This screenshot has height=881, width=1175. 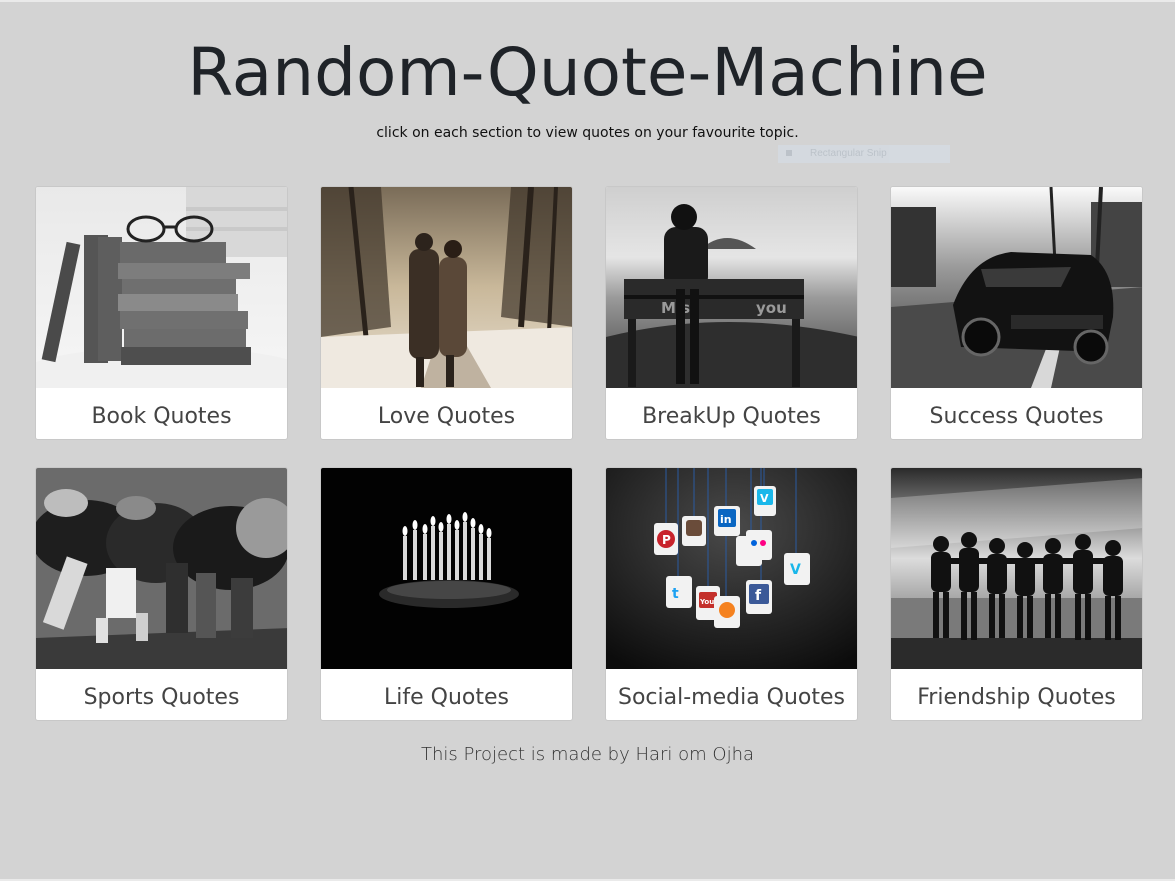 I want to click on linkedin-icon-text: in, so click(x=726, y=519).